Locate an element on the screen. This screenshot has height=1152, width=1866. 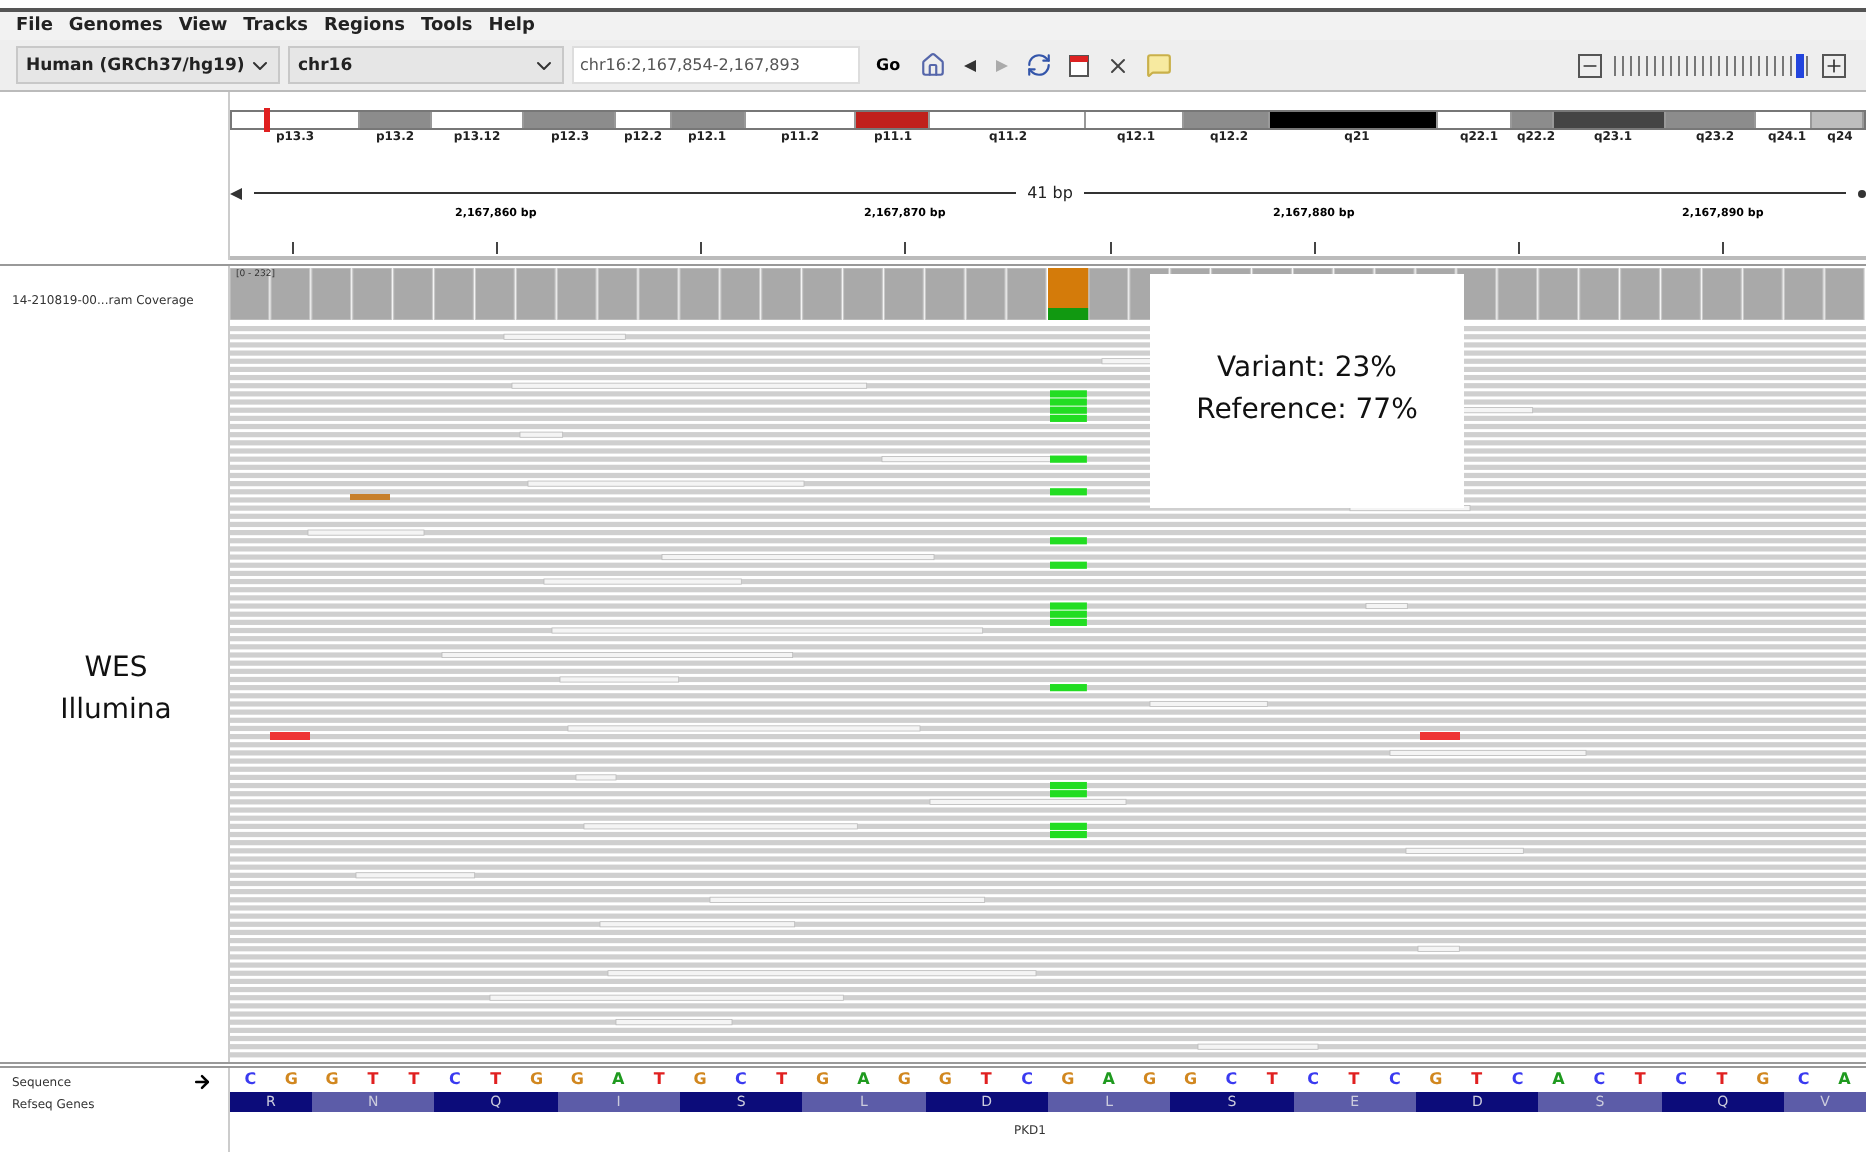
menu-item: Genomes is located at coordinates (115, 26).